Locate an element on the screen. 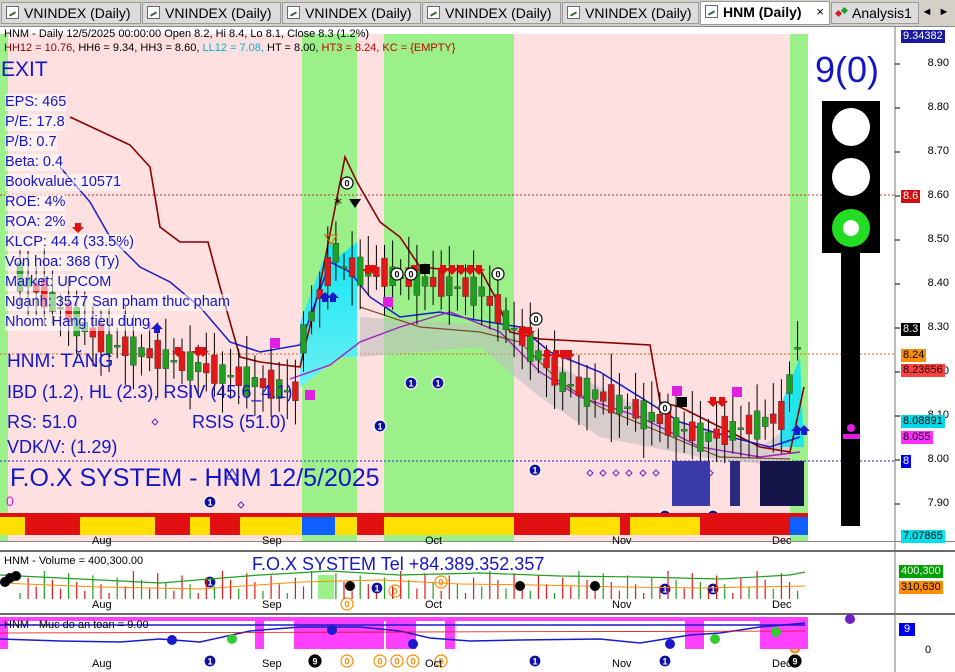 The width and height of the screenshot is (955, 672). scroll-right-icon: ► is located at coordinates (944, 12).